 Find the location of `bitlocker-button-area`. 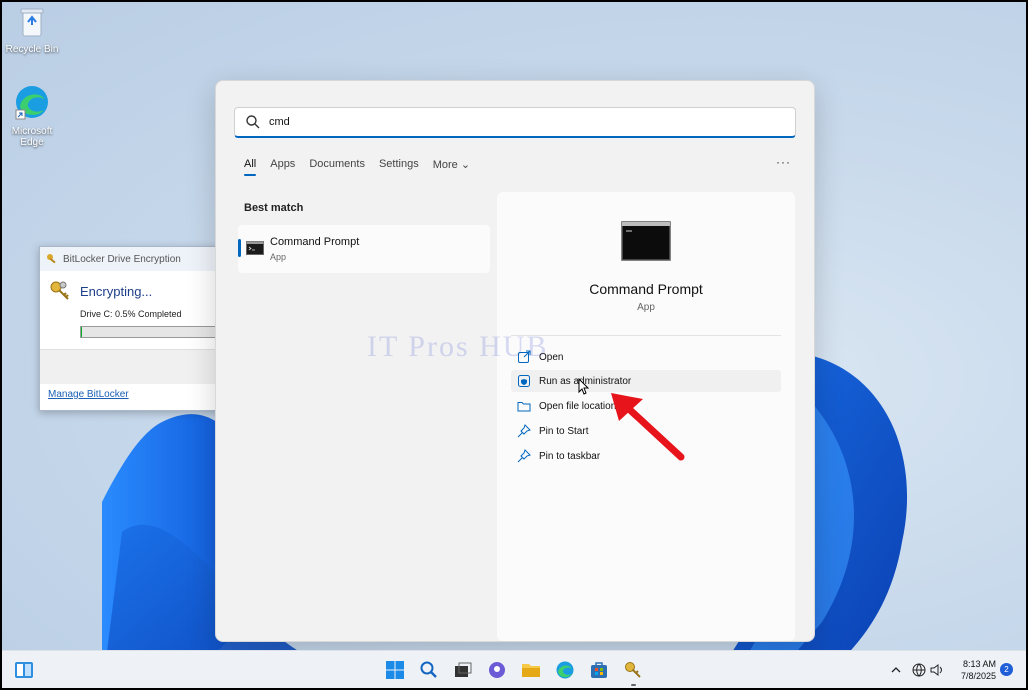

bitlocker-button-area is located at coordinates (135, 366).